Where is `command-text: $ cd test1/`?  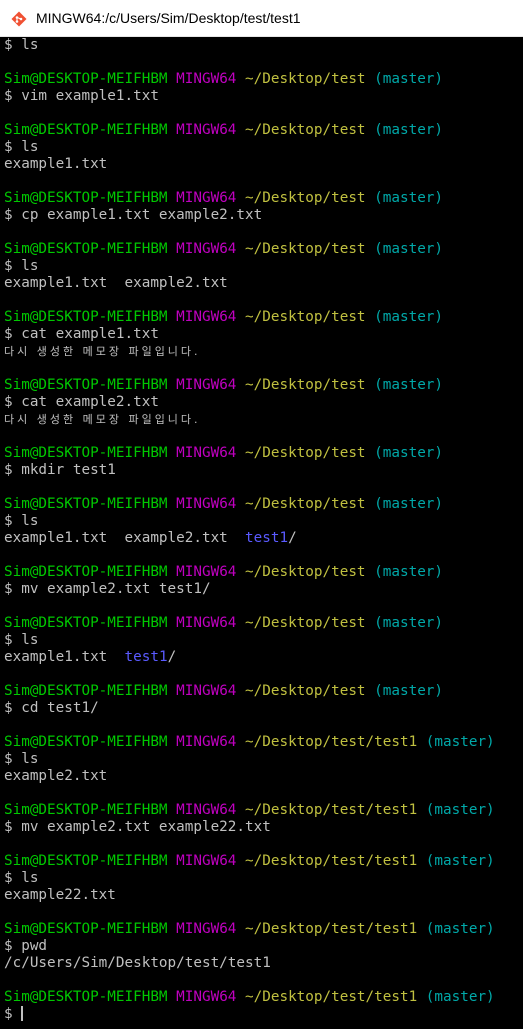
command-text: $ cd test1/ is located at coordinates (51, 708).